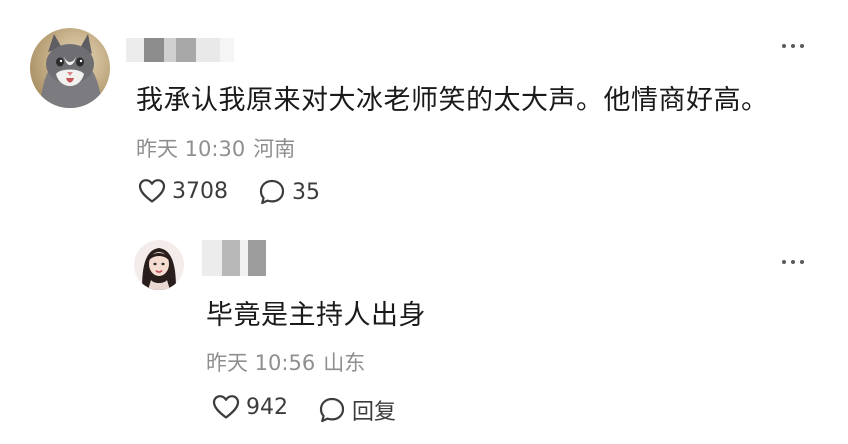  Describe the element at coordinates (374, 412) in the screenshot. I see `reply-label: 回复` at that location.